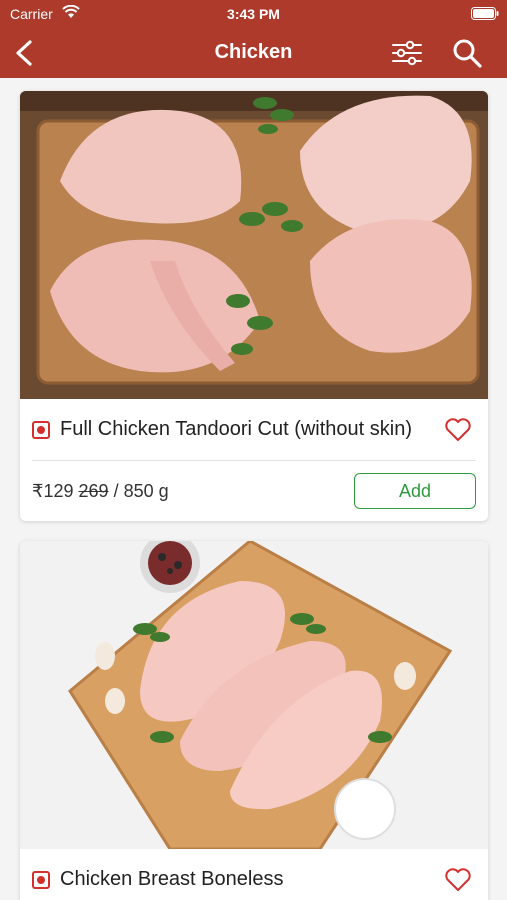 Image resolution: width=507 pixels, height=900 pixels. I want to click on weight: / 850 g, so click(141, 491).